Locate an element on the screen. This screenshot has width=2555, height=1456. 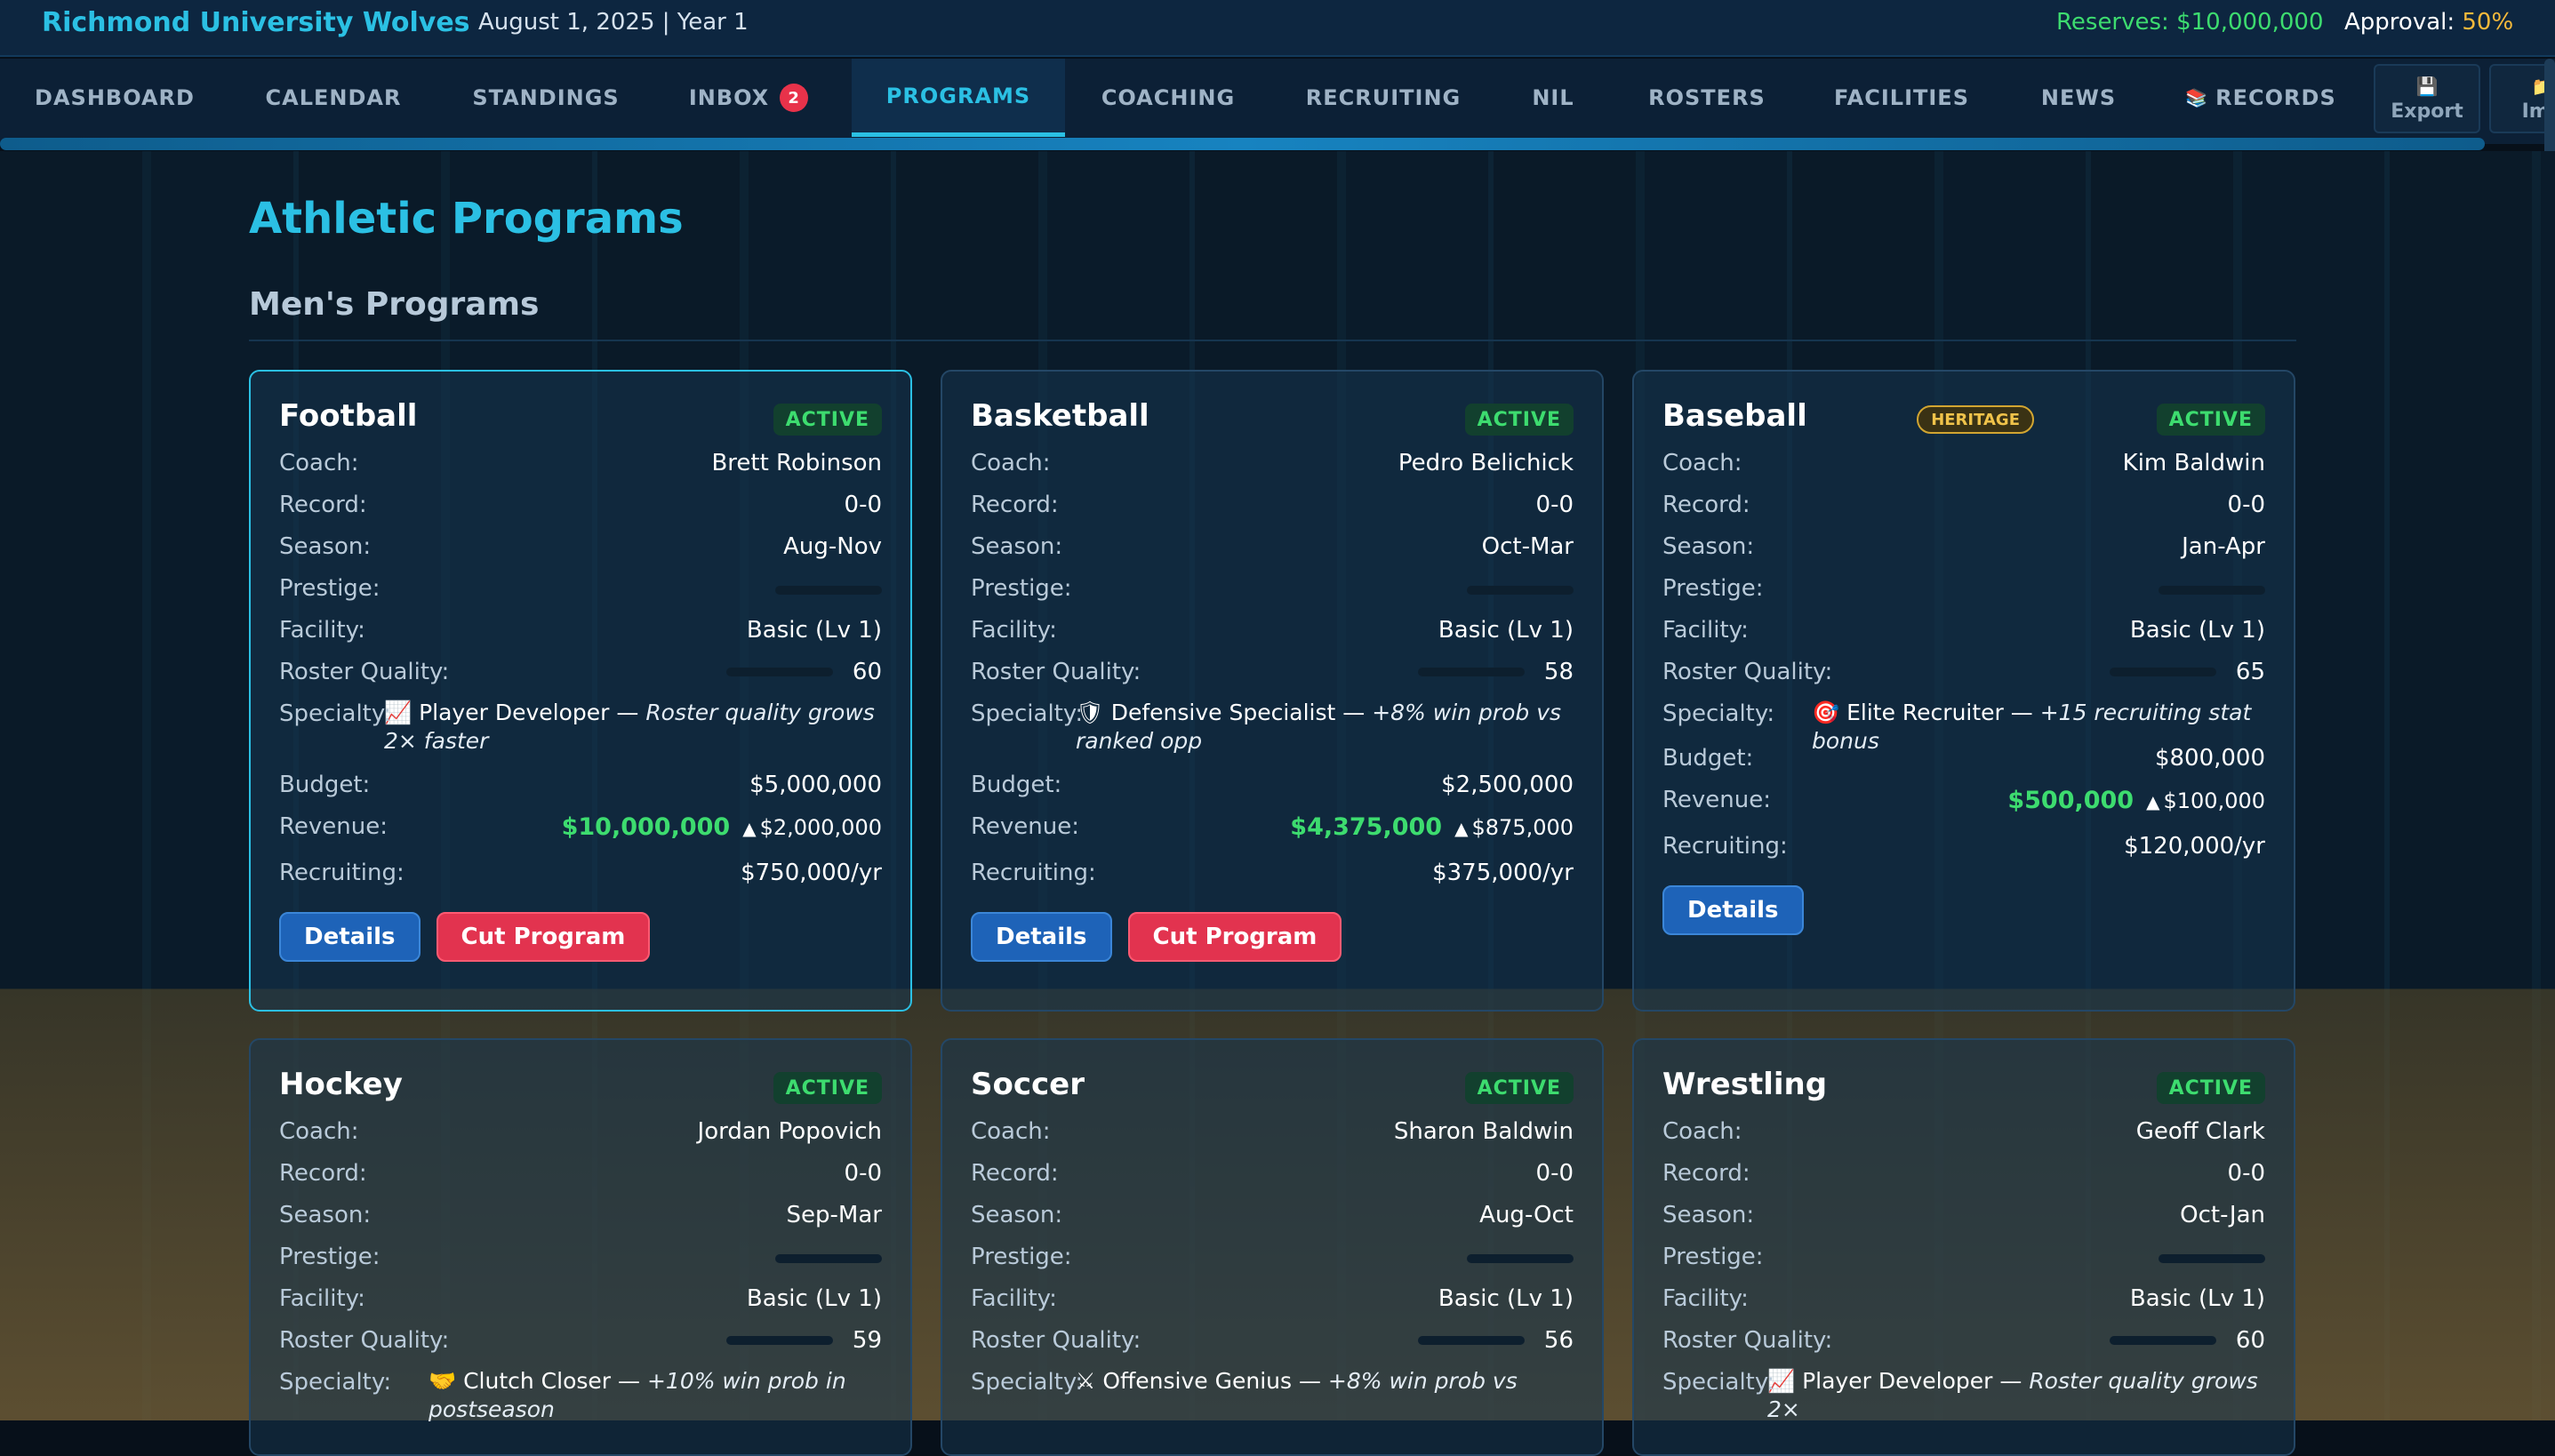
revenue-values: $4,375,000 ▲ $875,000 is located at coordinates (1432, 827).